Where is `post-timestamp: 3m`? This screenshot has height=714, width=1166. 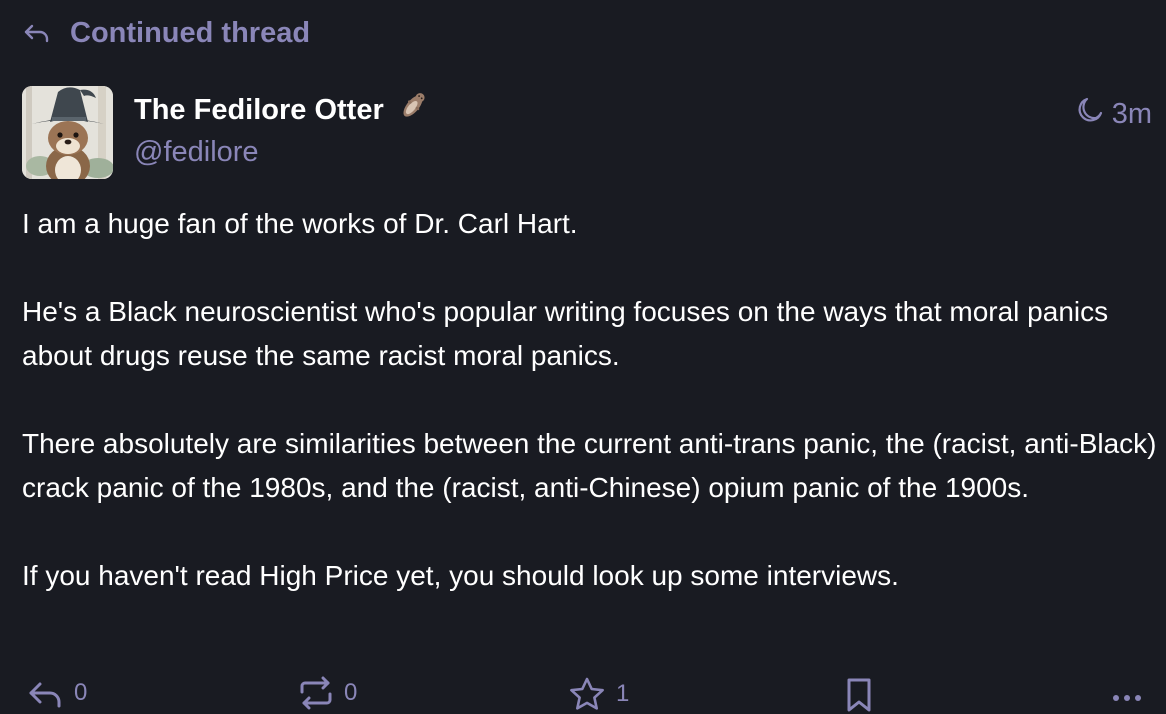
post-timestamp: 3m is located at coordinates (1114, 114).